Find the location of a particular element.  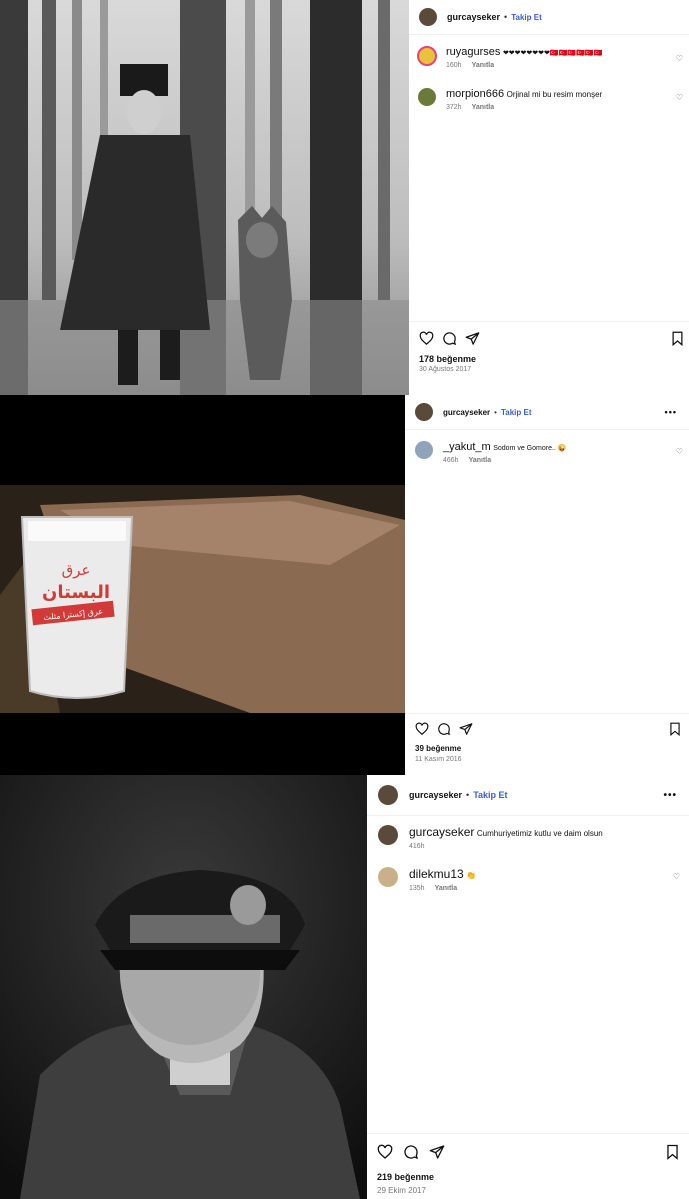

post-header: gurcayseker • Takip Et is located at coordinates (549, 17).